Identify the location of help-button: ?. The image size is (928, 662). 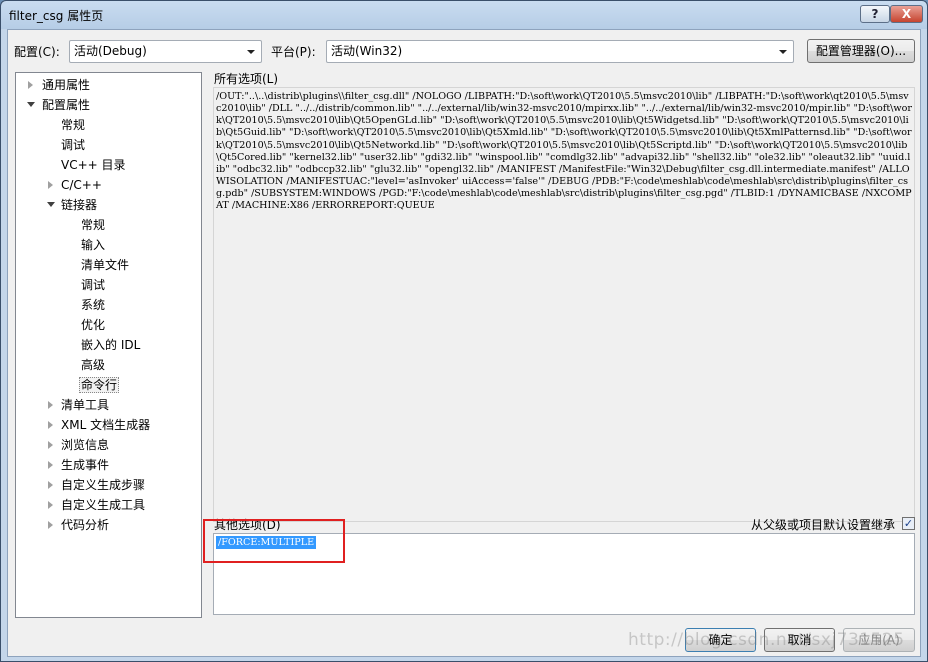
(875, 14).